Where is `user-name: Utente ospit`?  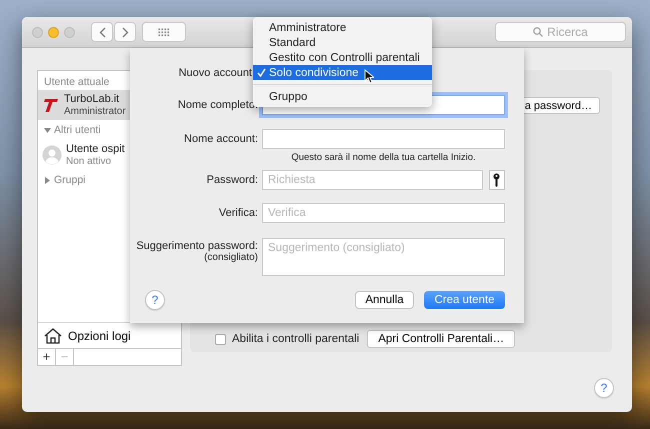 user-name: Utente ospit is located at coordinates (95, 149).